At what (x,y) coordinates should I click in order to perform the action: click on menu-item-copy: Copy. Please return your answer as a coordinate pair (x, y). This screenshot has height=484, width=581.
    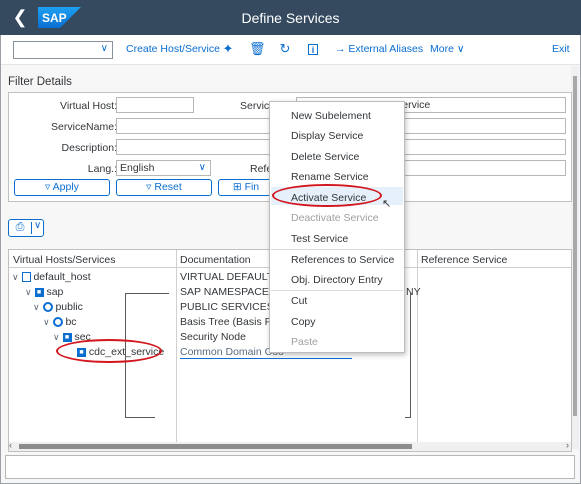
    Looking at the image, I should click on (303, 322).